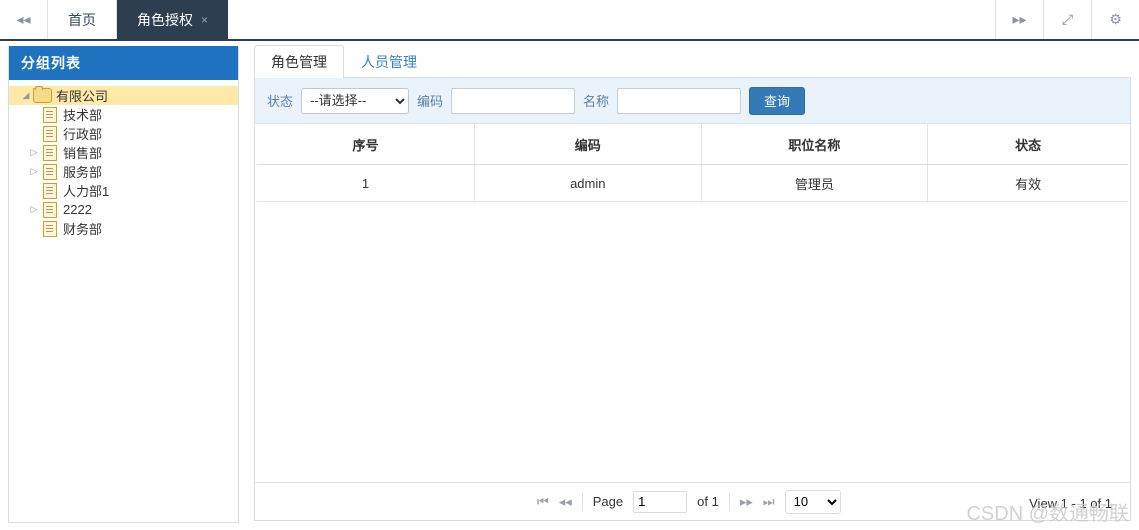 The height and width of the screenshot is (530, 1139). I want to click on tree-node-label: 人力部1, so click(86, 191).